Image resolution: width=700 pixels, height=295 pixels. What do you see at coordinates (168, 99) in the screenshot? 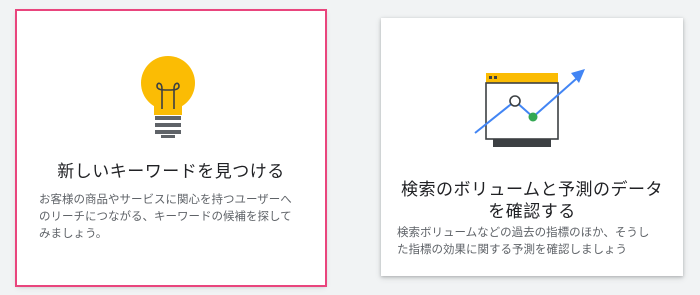
I see `lightbulb-icon` at bounding box center [168, 99].